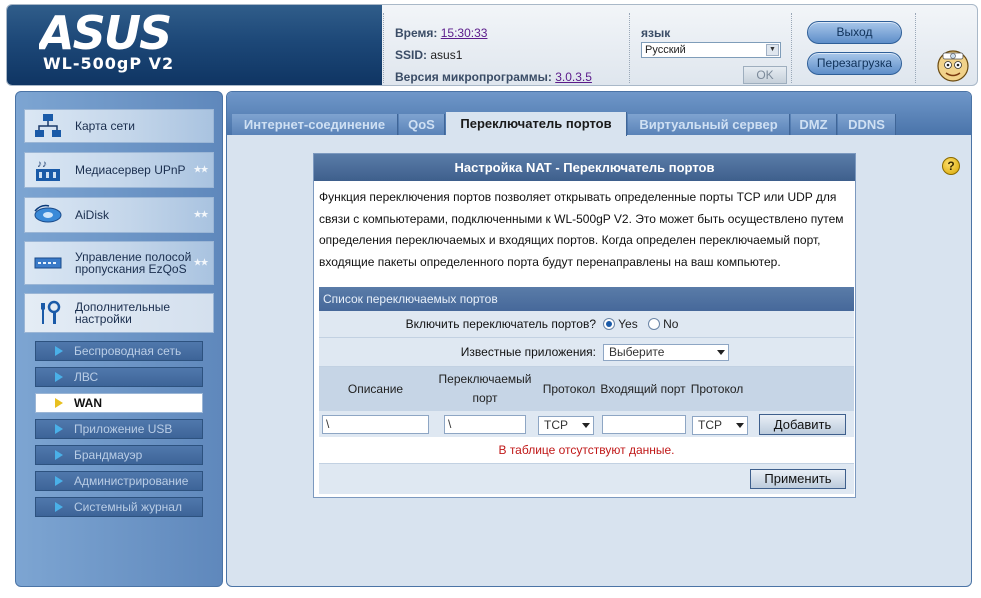 The height and width of the screenshot is (598, 981). What do you see at coordinates (709, 124) in the screenshot?
I see `tab-virtual-server: Виртуальный сервер` at bounding box center [709, 124].